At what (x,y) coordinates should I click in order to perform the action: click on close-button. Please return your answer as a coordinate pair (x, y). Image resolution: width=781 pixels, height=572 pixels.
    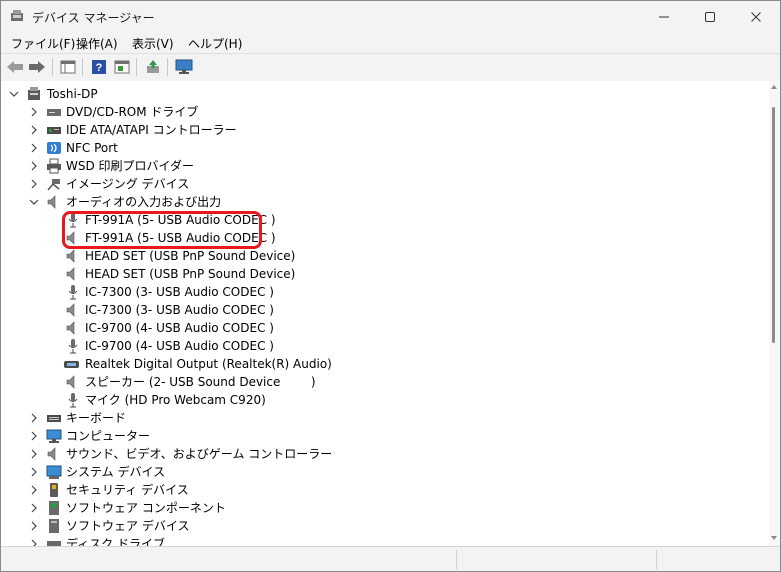
    Looking at the image, I should click on (756, 16).